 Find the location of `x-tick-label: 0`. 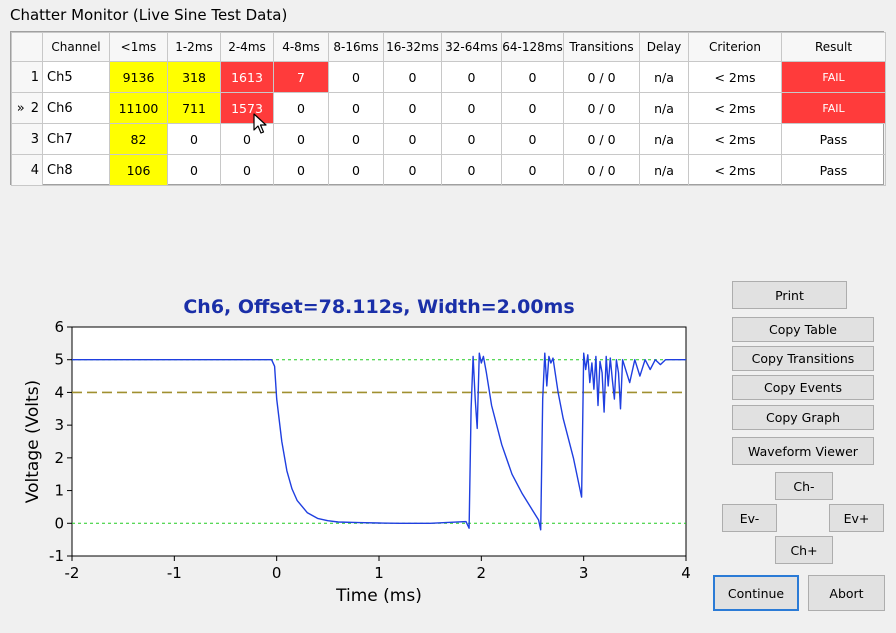

x-tick-label: 0 is located at coordinates (277, 573).